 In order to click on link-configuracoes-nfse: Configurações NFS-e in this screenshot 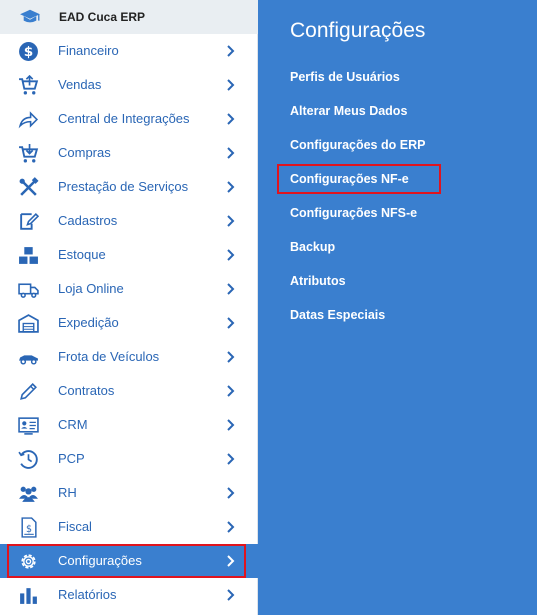, I will do `click(353, 213)`.